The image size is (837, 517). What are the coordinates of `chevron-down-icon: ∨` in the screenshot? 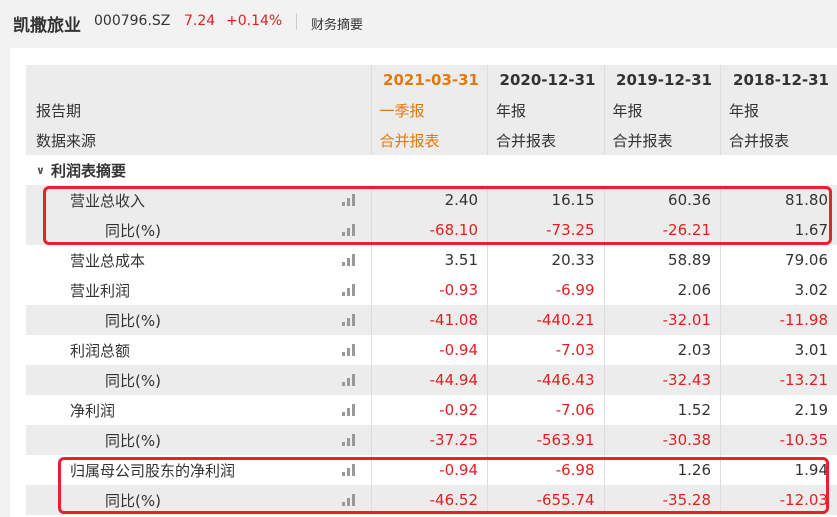 It's located at (40, 170).